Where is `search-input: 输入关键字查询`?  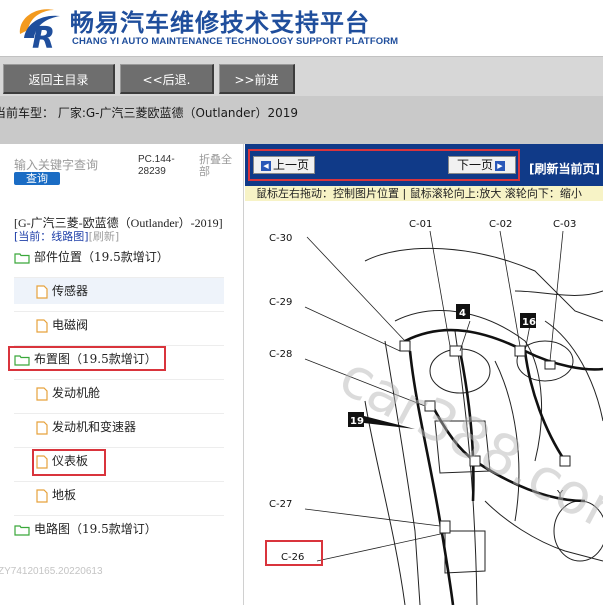 search-input: 输入关键字查询 is located at coordinates (56, 164).